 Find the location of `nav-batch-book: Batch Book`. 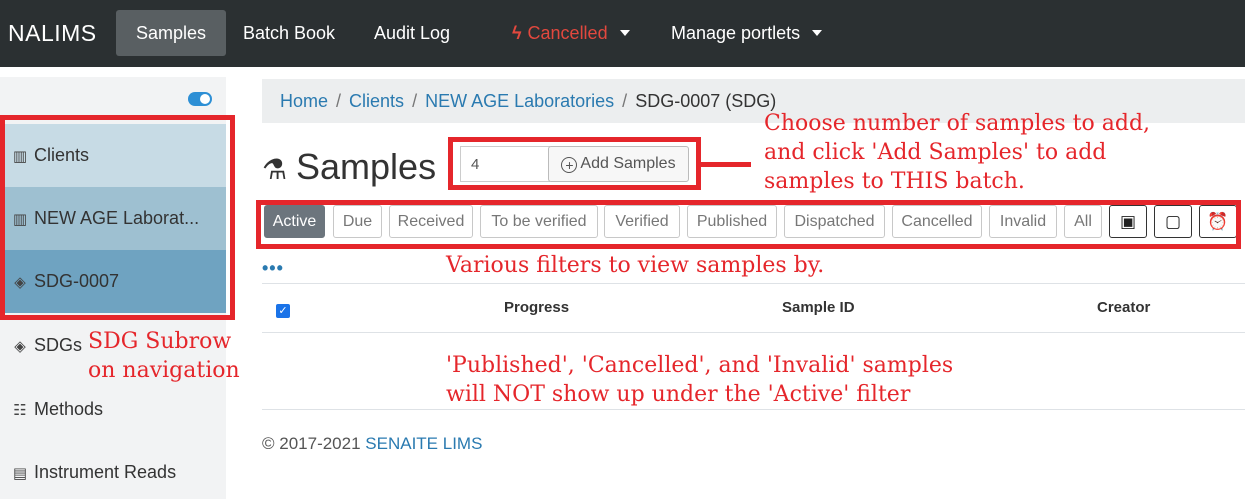

nav-batch-book: Batch Book is located at coordinates (289, 33).